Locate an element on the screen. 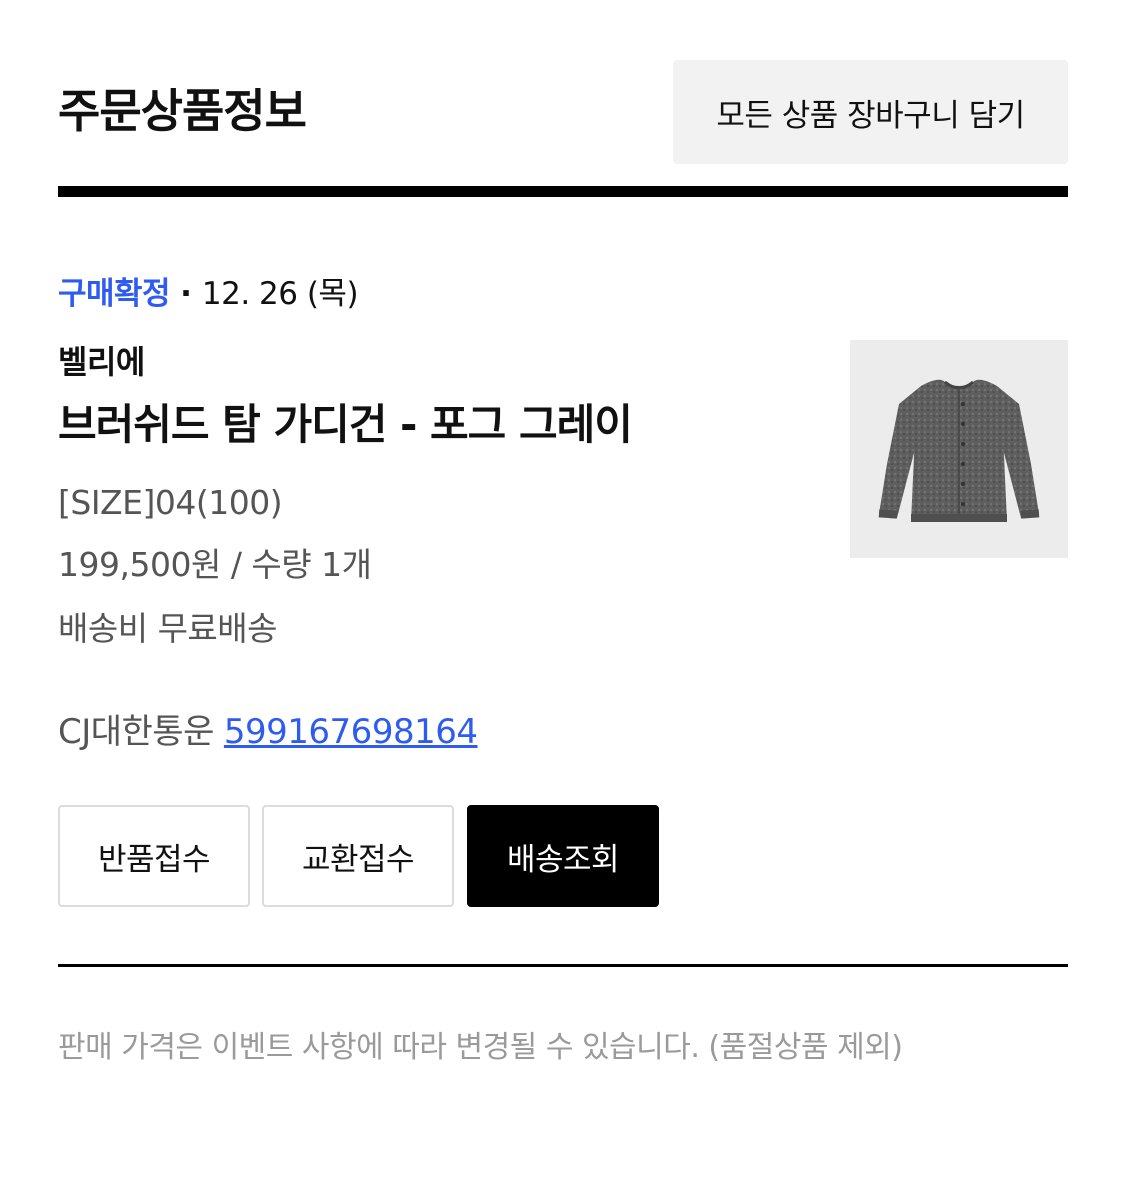 This screenshot has height=1189, width=1125. track-delivery-button: 배송조회 is located at coordinates (563, 856).